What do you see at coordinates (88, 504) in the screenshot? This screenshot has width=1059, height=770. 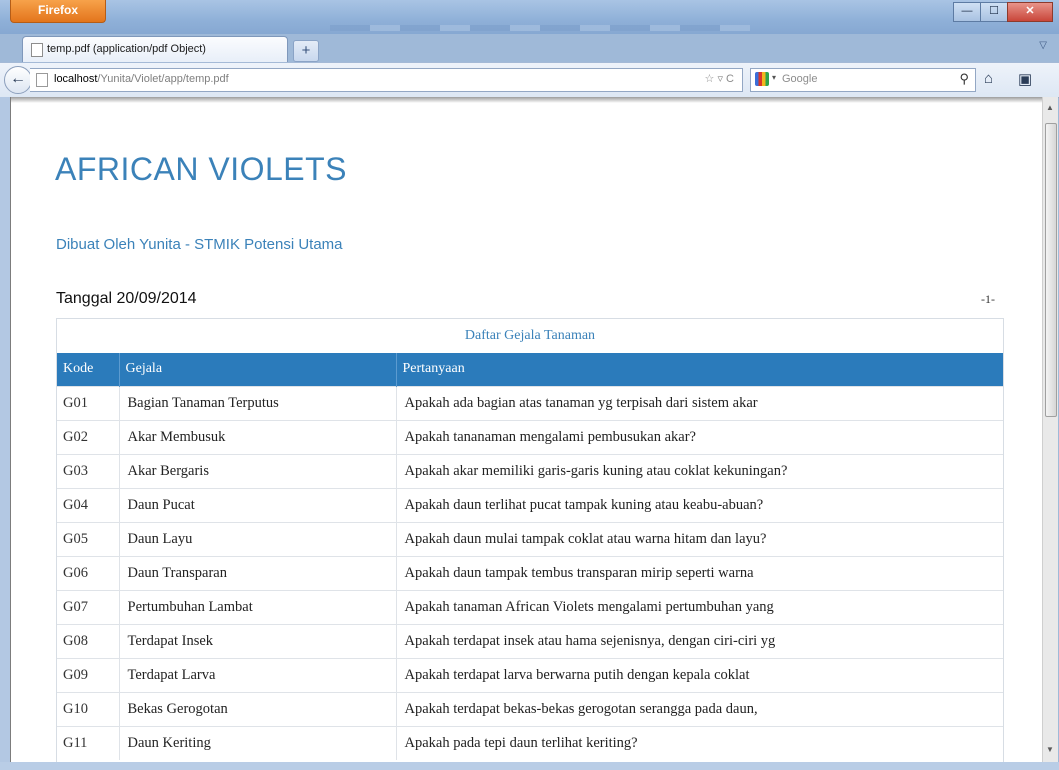 I see `cell-kode: G04` at bounding box center [88, 504].